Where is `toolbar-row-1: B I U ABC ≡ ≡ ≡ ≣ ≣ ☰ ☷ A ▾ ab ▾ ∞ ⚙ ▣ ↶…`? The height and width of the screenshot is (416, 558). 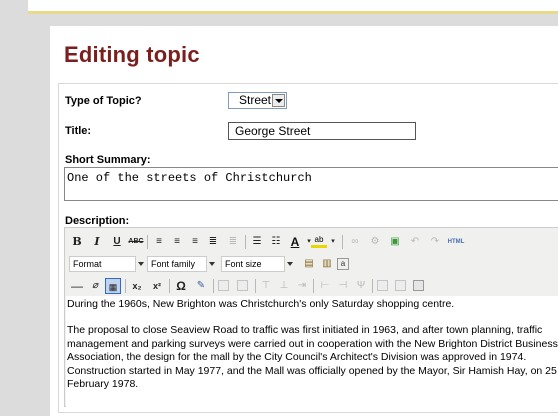 toolbar-row-1: B I U ABC ≡ ≡ ≡ ≣ ≣ ☰ ☷ A ▾ ab ▾ ∞ ⚙ ▣ ↶… is located at coordinates (311, 242).